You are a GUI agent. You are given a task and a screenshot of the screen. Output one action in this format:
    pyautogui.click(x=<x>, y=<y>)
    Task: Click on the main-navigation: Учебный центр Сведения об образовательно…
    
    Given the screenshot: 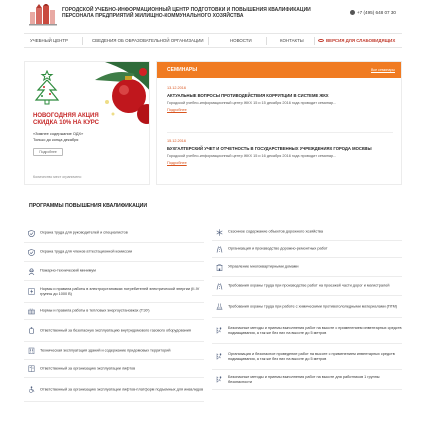 What is the action you would take?
    pyautogui.click(x=213, y=40)
    